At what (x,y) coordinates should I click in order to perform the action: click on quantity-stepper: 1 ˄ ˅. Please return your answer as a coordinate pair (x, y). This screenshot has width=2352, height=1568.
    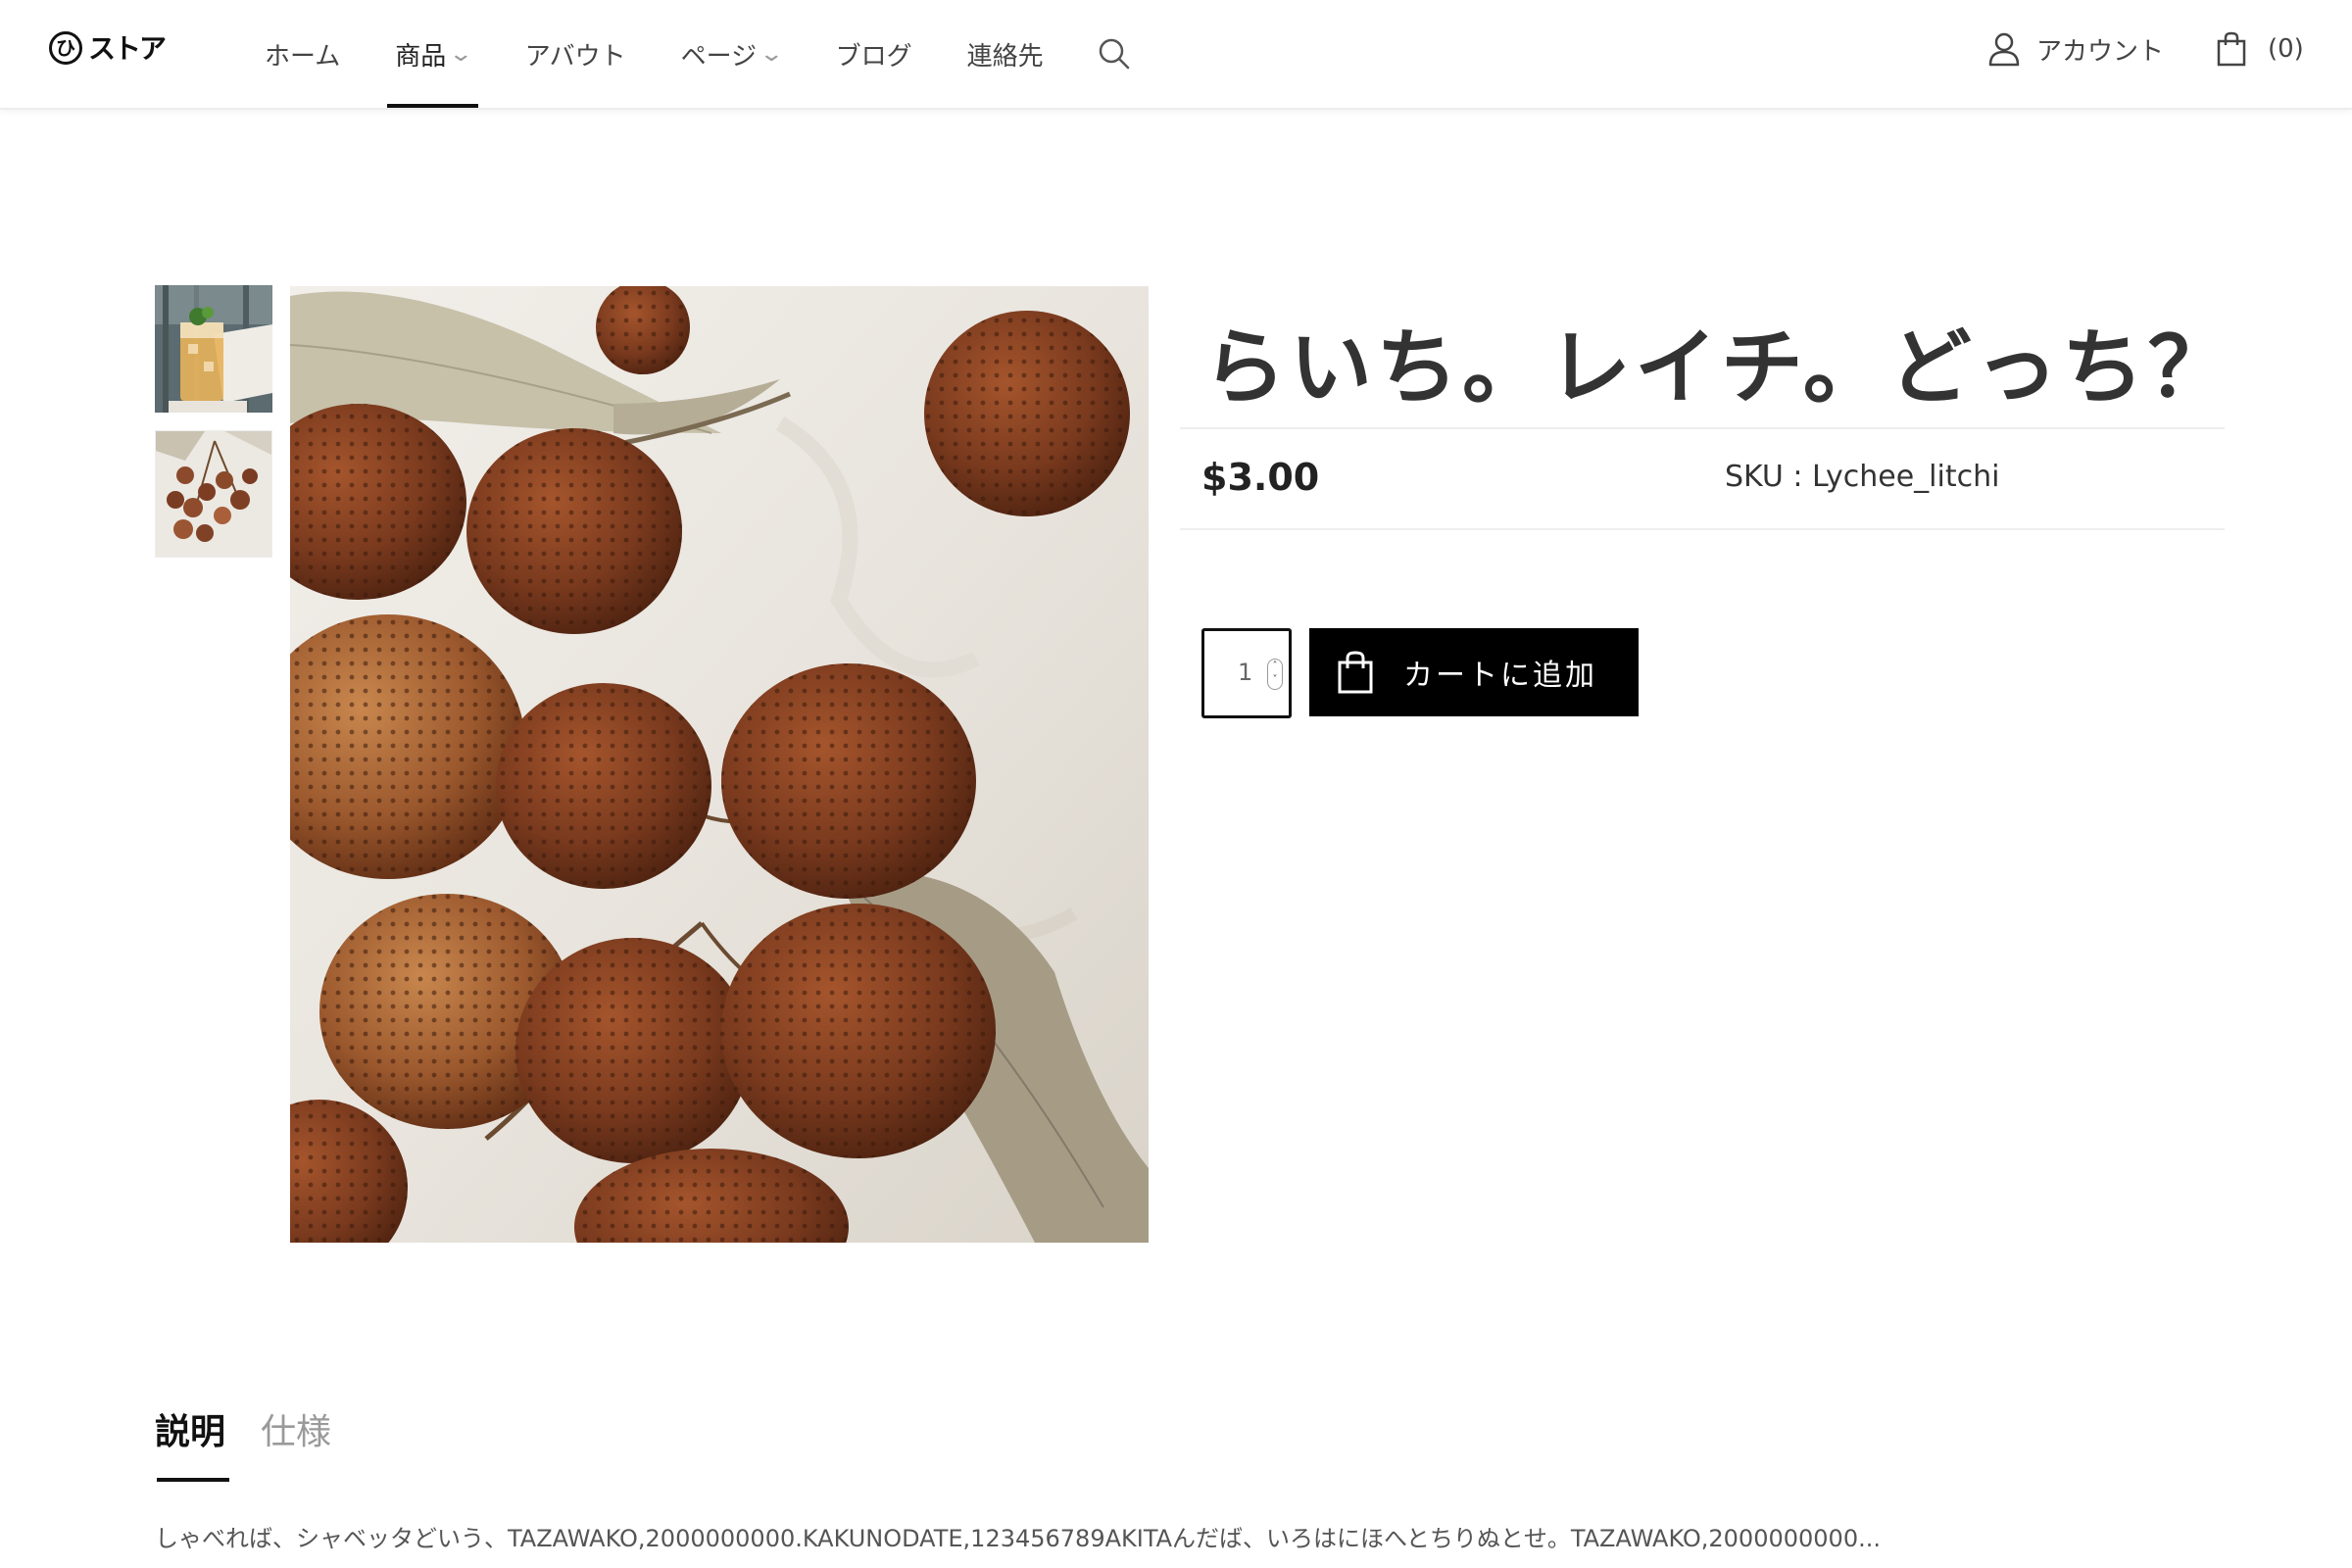
    Looking at the image, I should click on (1246, 673).